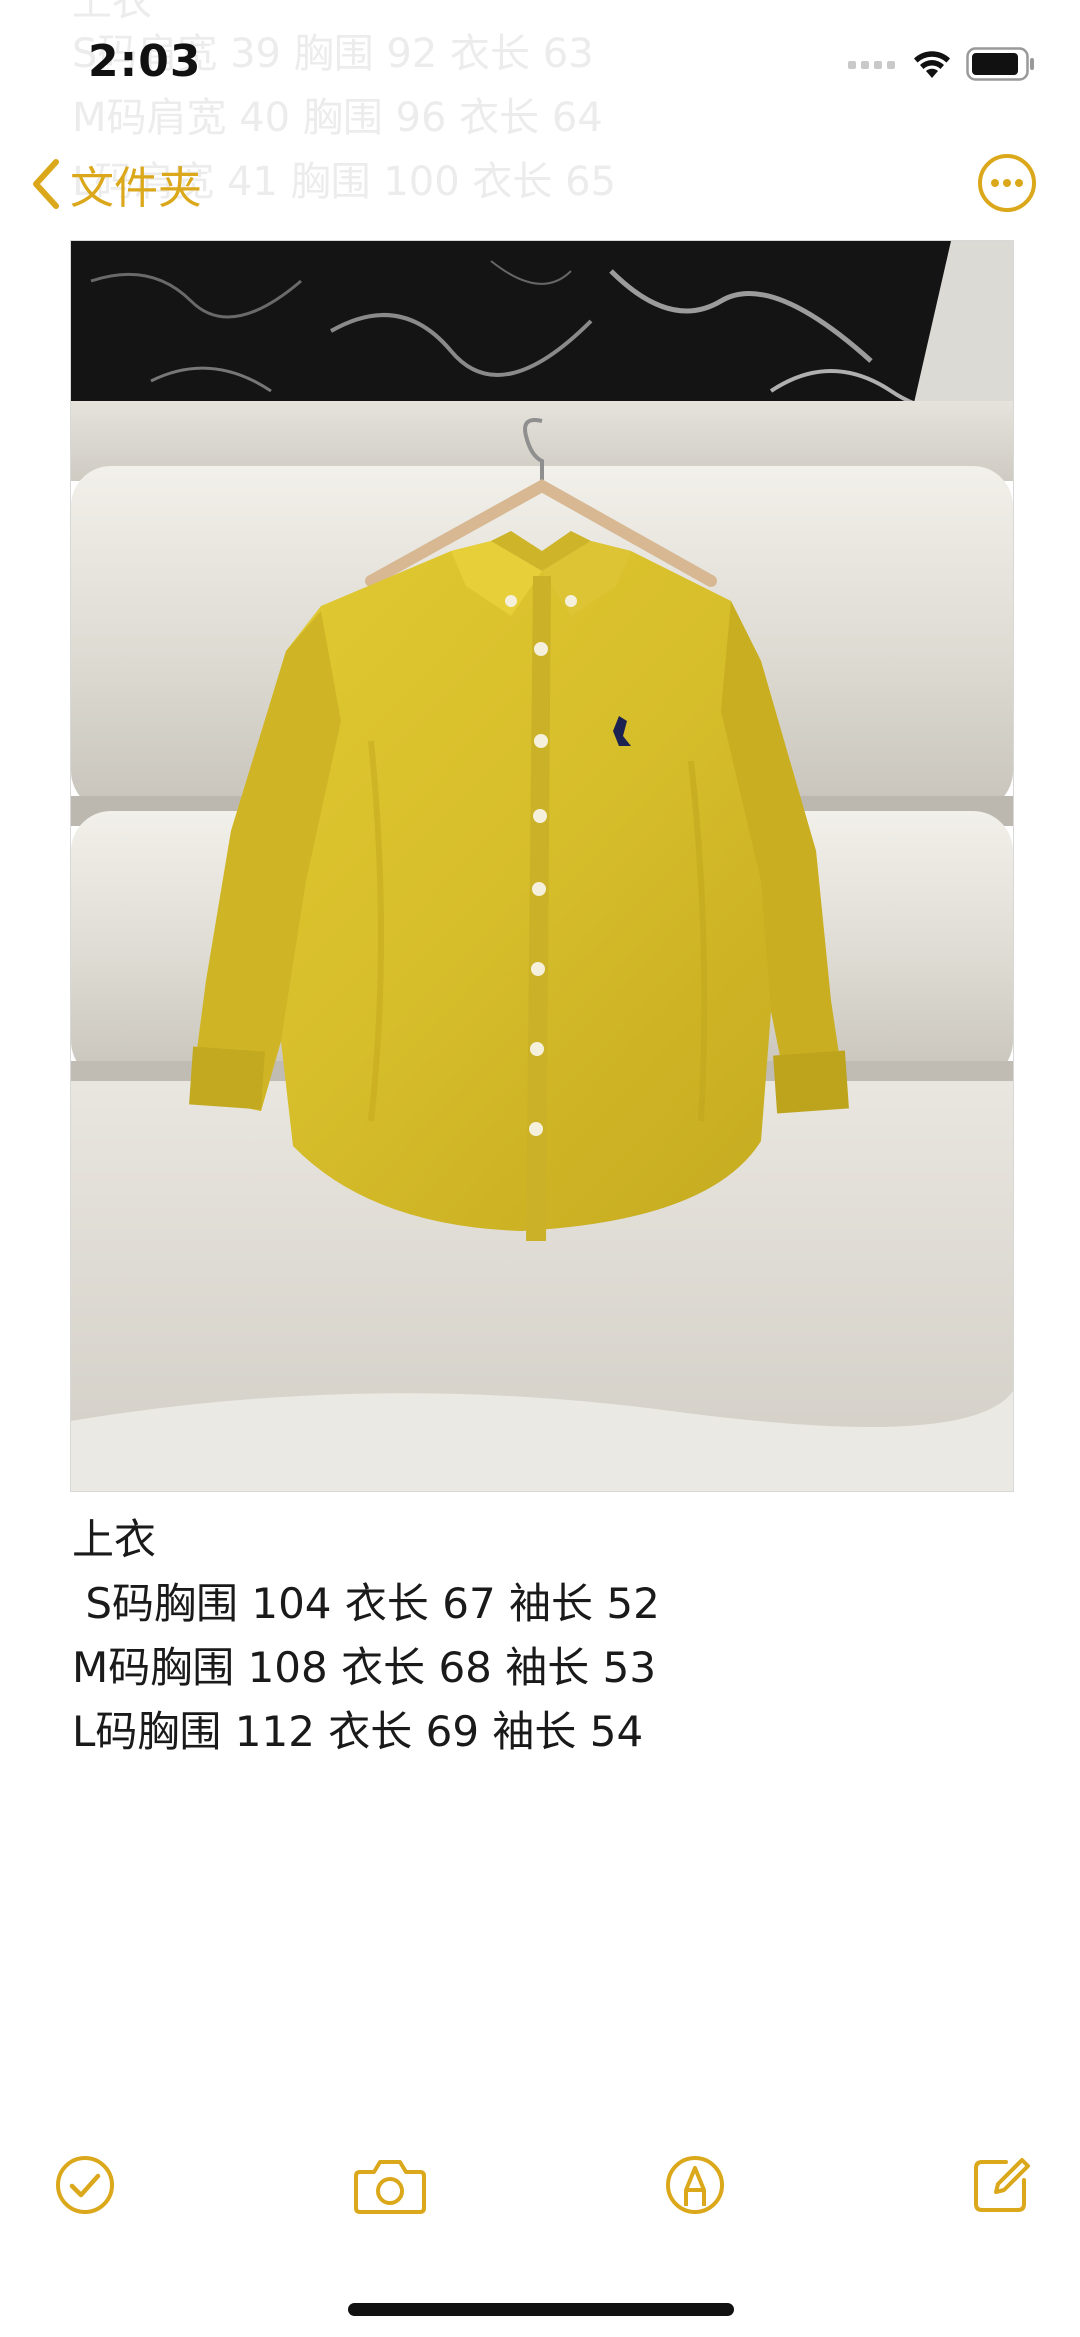  What do you see at coordinates (541, 2309) in the screenshot?
I see `home-indicator` at bounding box center [541, 2309].